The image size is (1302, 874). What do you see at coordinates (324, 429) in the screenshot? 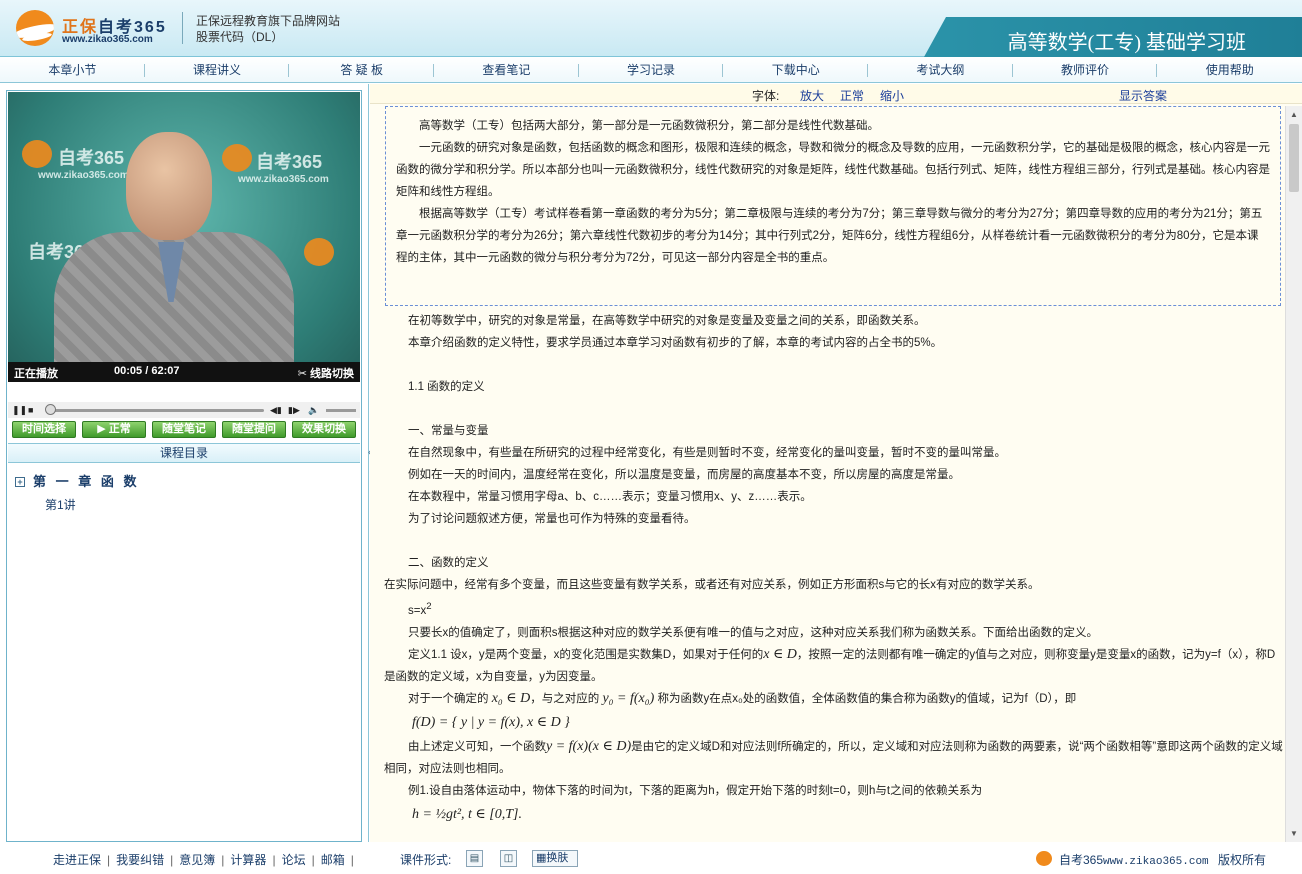
I see `effect-switch-button: 效果切换` at bounding box center [324, 429].